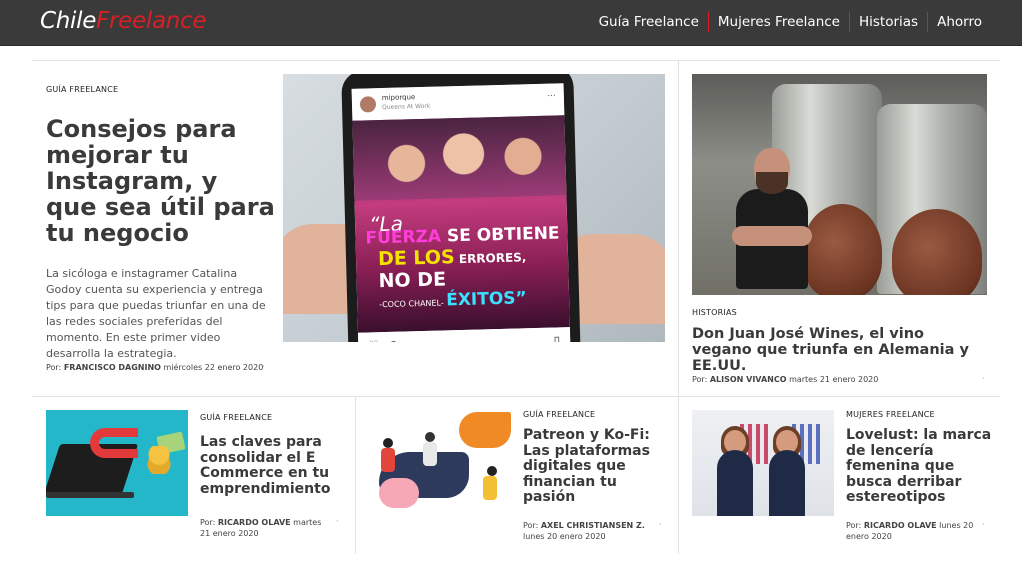  What do you see at coordinates (890, 414) in the screenshot?
I see `category-label: MUJERES FREELANCE` at bounding box center [890, 414].